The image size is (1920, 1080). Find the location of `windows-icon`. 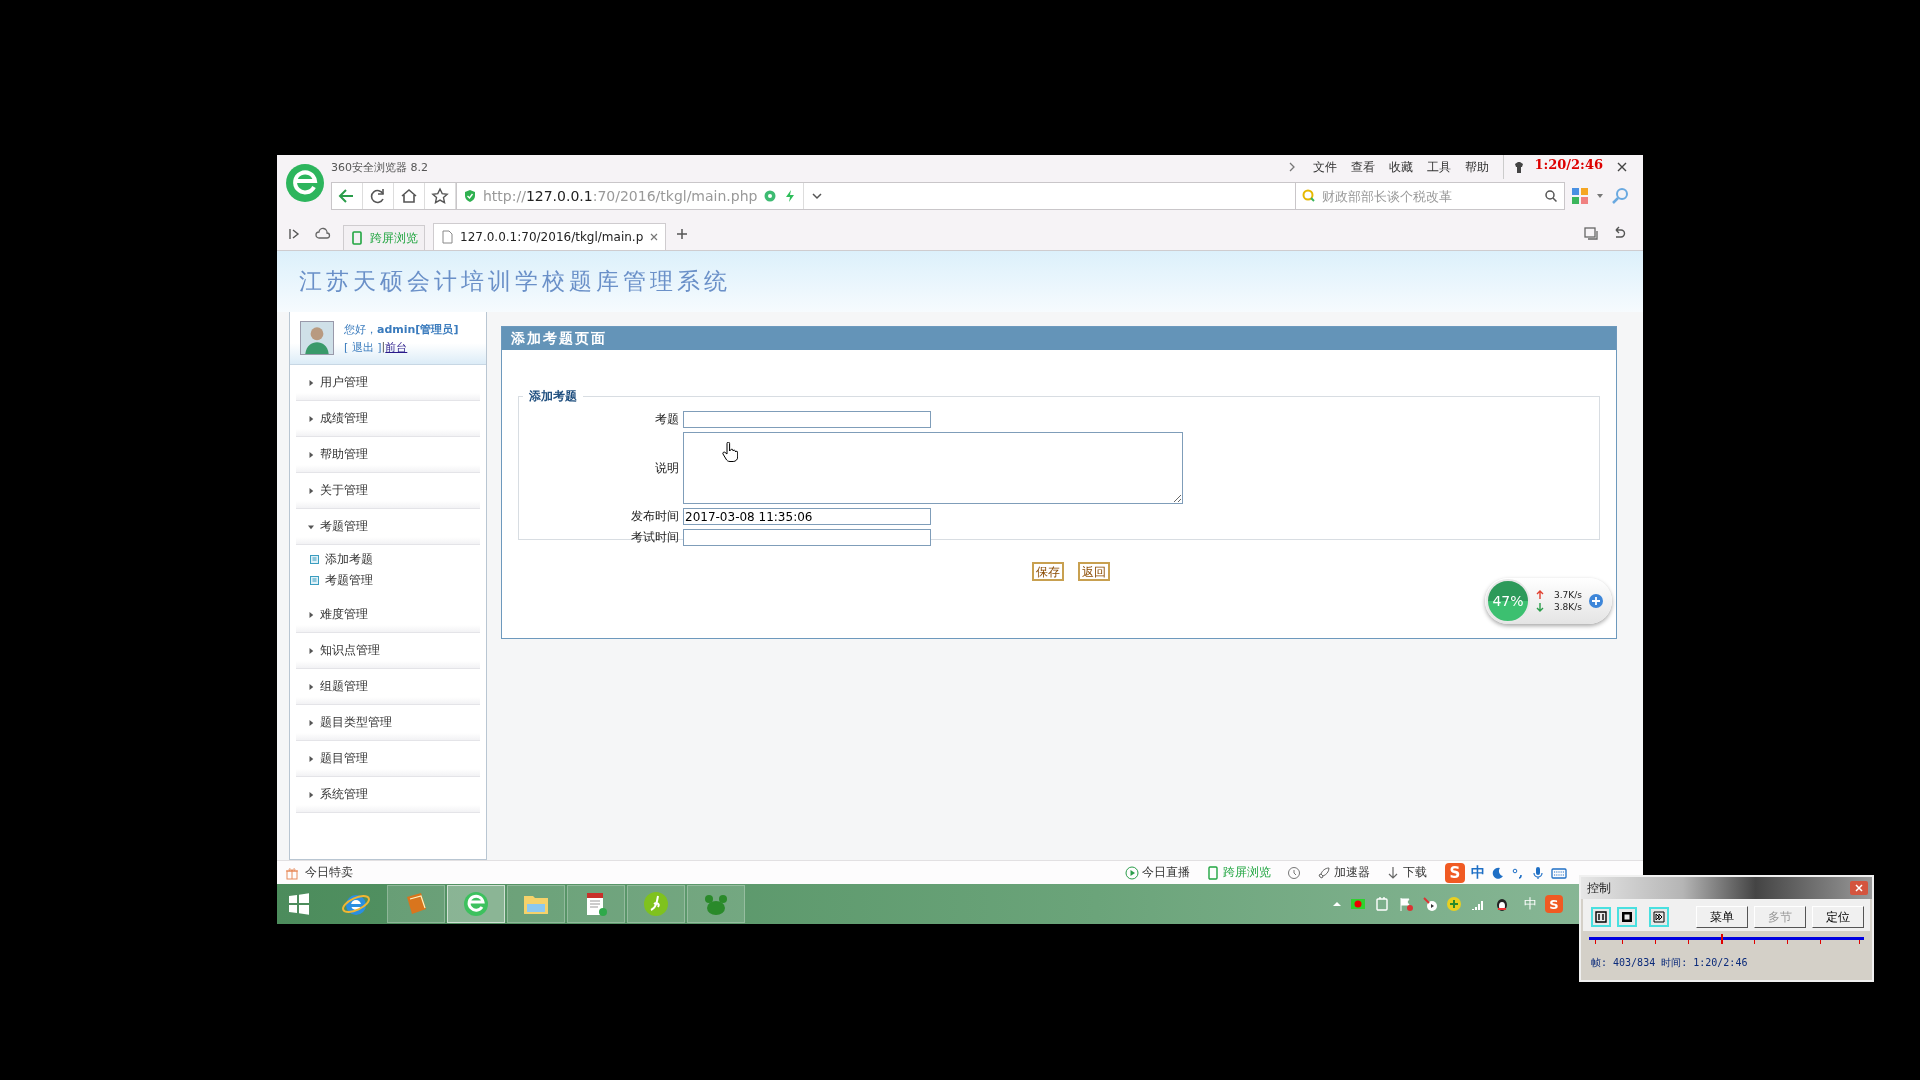

windows-icon is located at coordinates (1591, 233).